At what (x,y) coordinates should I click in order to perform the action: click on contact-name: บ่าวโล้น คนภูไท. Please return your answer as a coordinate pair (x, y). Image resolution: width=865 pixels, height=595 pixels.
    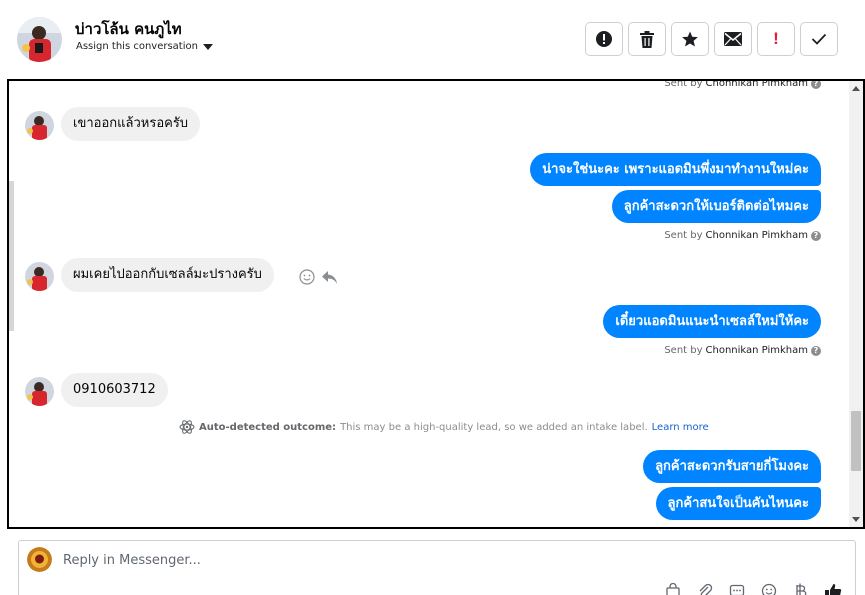
    Looking at the image, I should click on (128, 29).